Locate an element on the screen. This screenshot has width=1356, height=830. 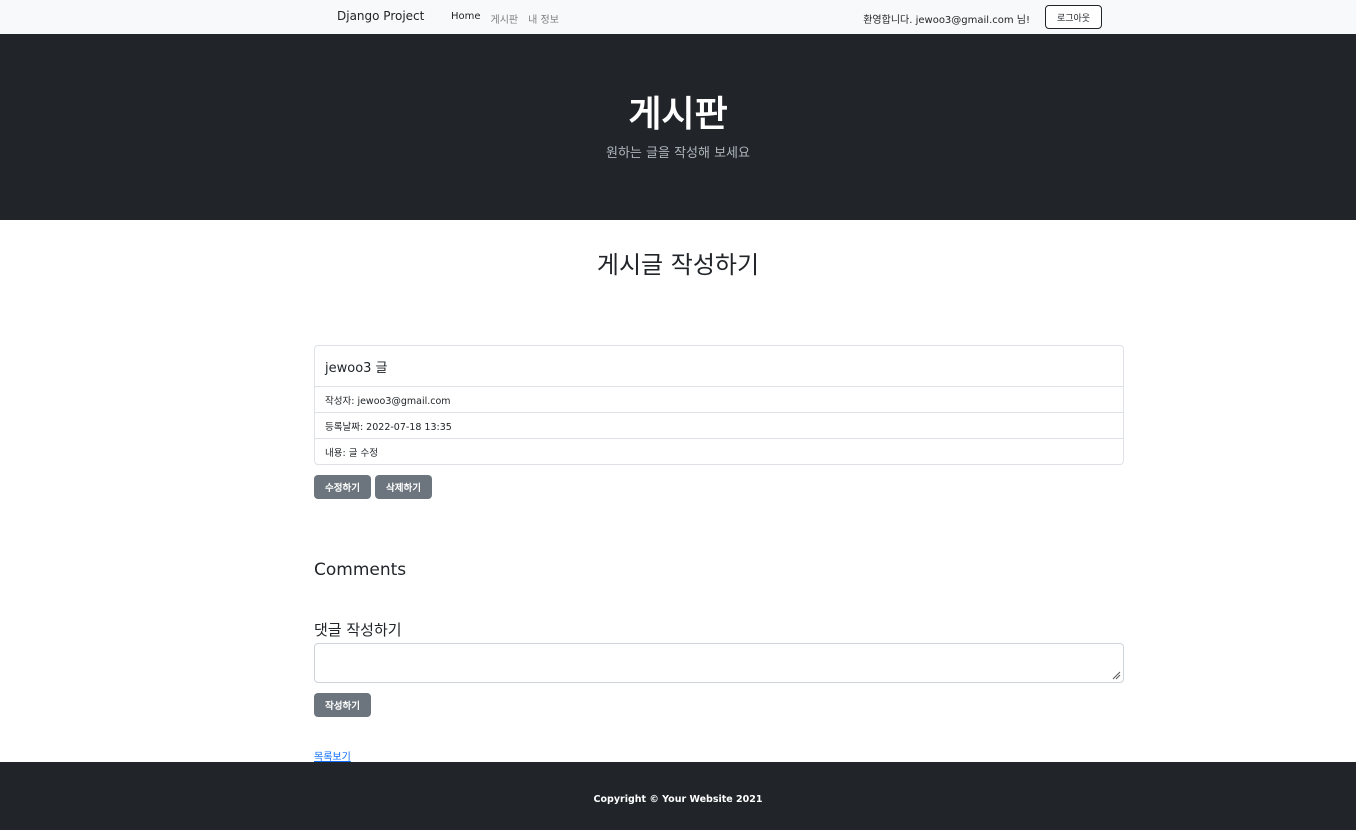
header-title: 게시판 is located at coordinates (678, 114).